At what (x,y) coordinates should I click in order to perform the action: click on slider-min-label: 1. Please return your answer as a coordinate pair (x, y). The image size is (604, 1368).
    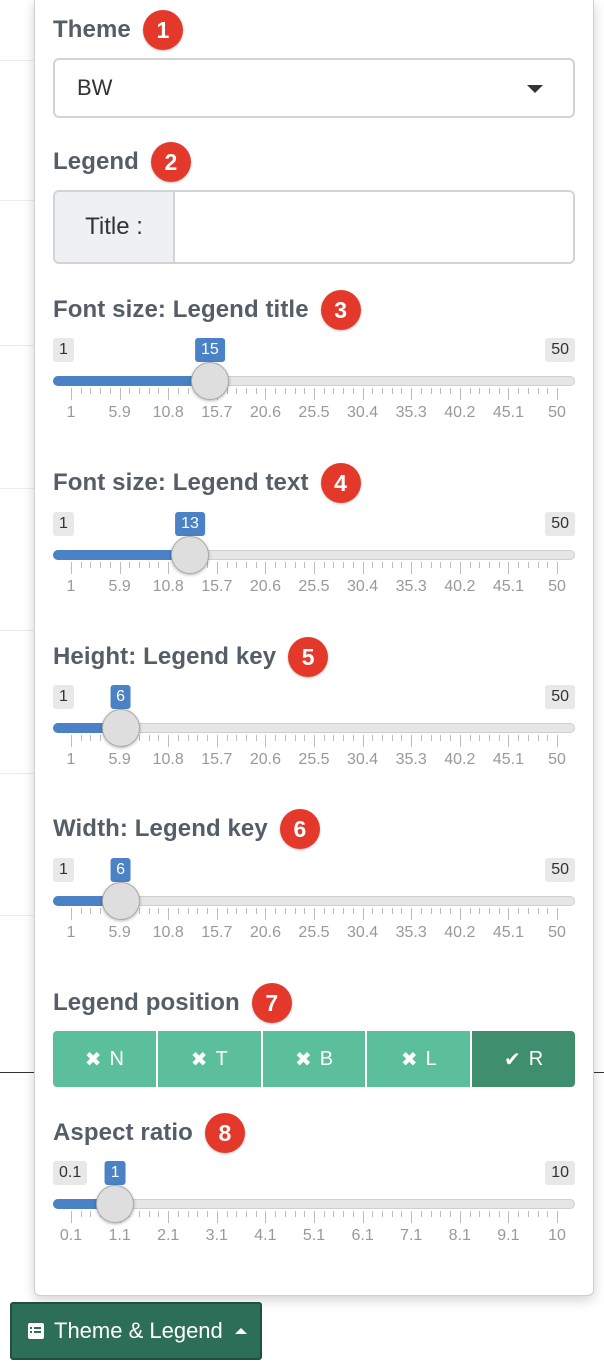
    Looking at the image, I should click on (63, 697).